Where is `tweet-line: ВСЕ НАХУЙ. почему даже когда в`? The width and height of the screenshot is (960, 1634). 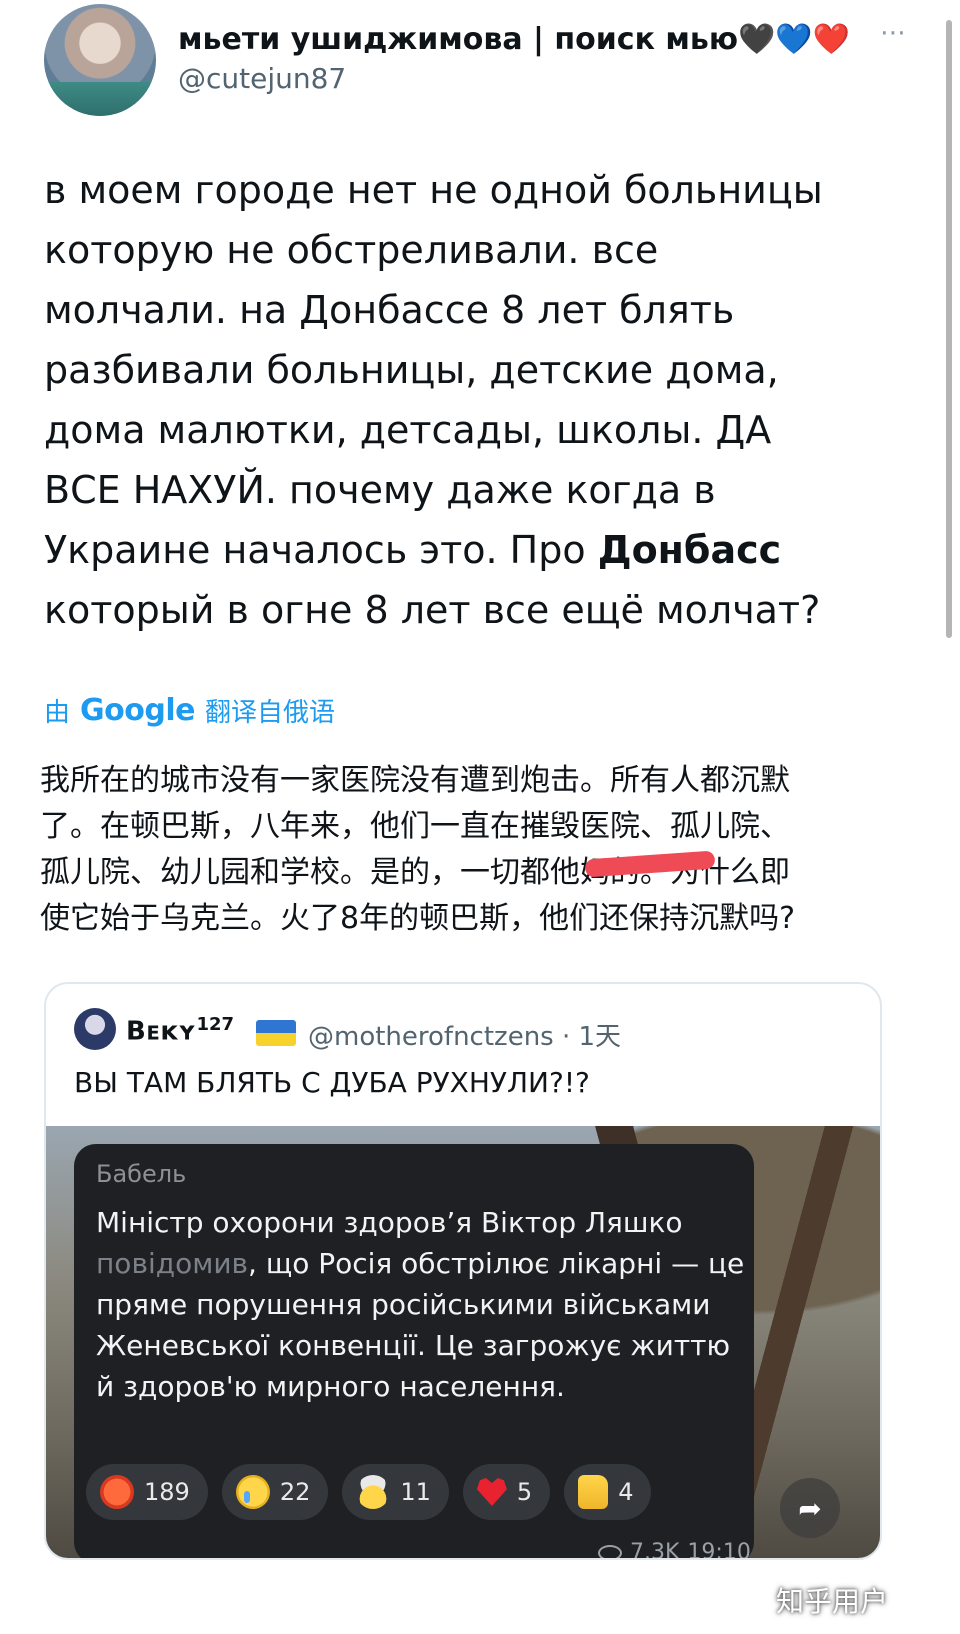
tweet-line: ВСЕ НАХУЙ. почему даже когда в is located at coordinates (380, 490).